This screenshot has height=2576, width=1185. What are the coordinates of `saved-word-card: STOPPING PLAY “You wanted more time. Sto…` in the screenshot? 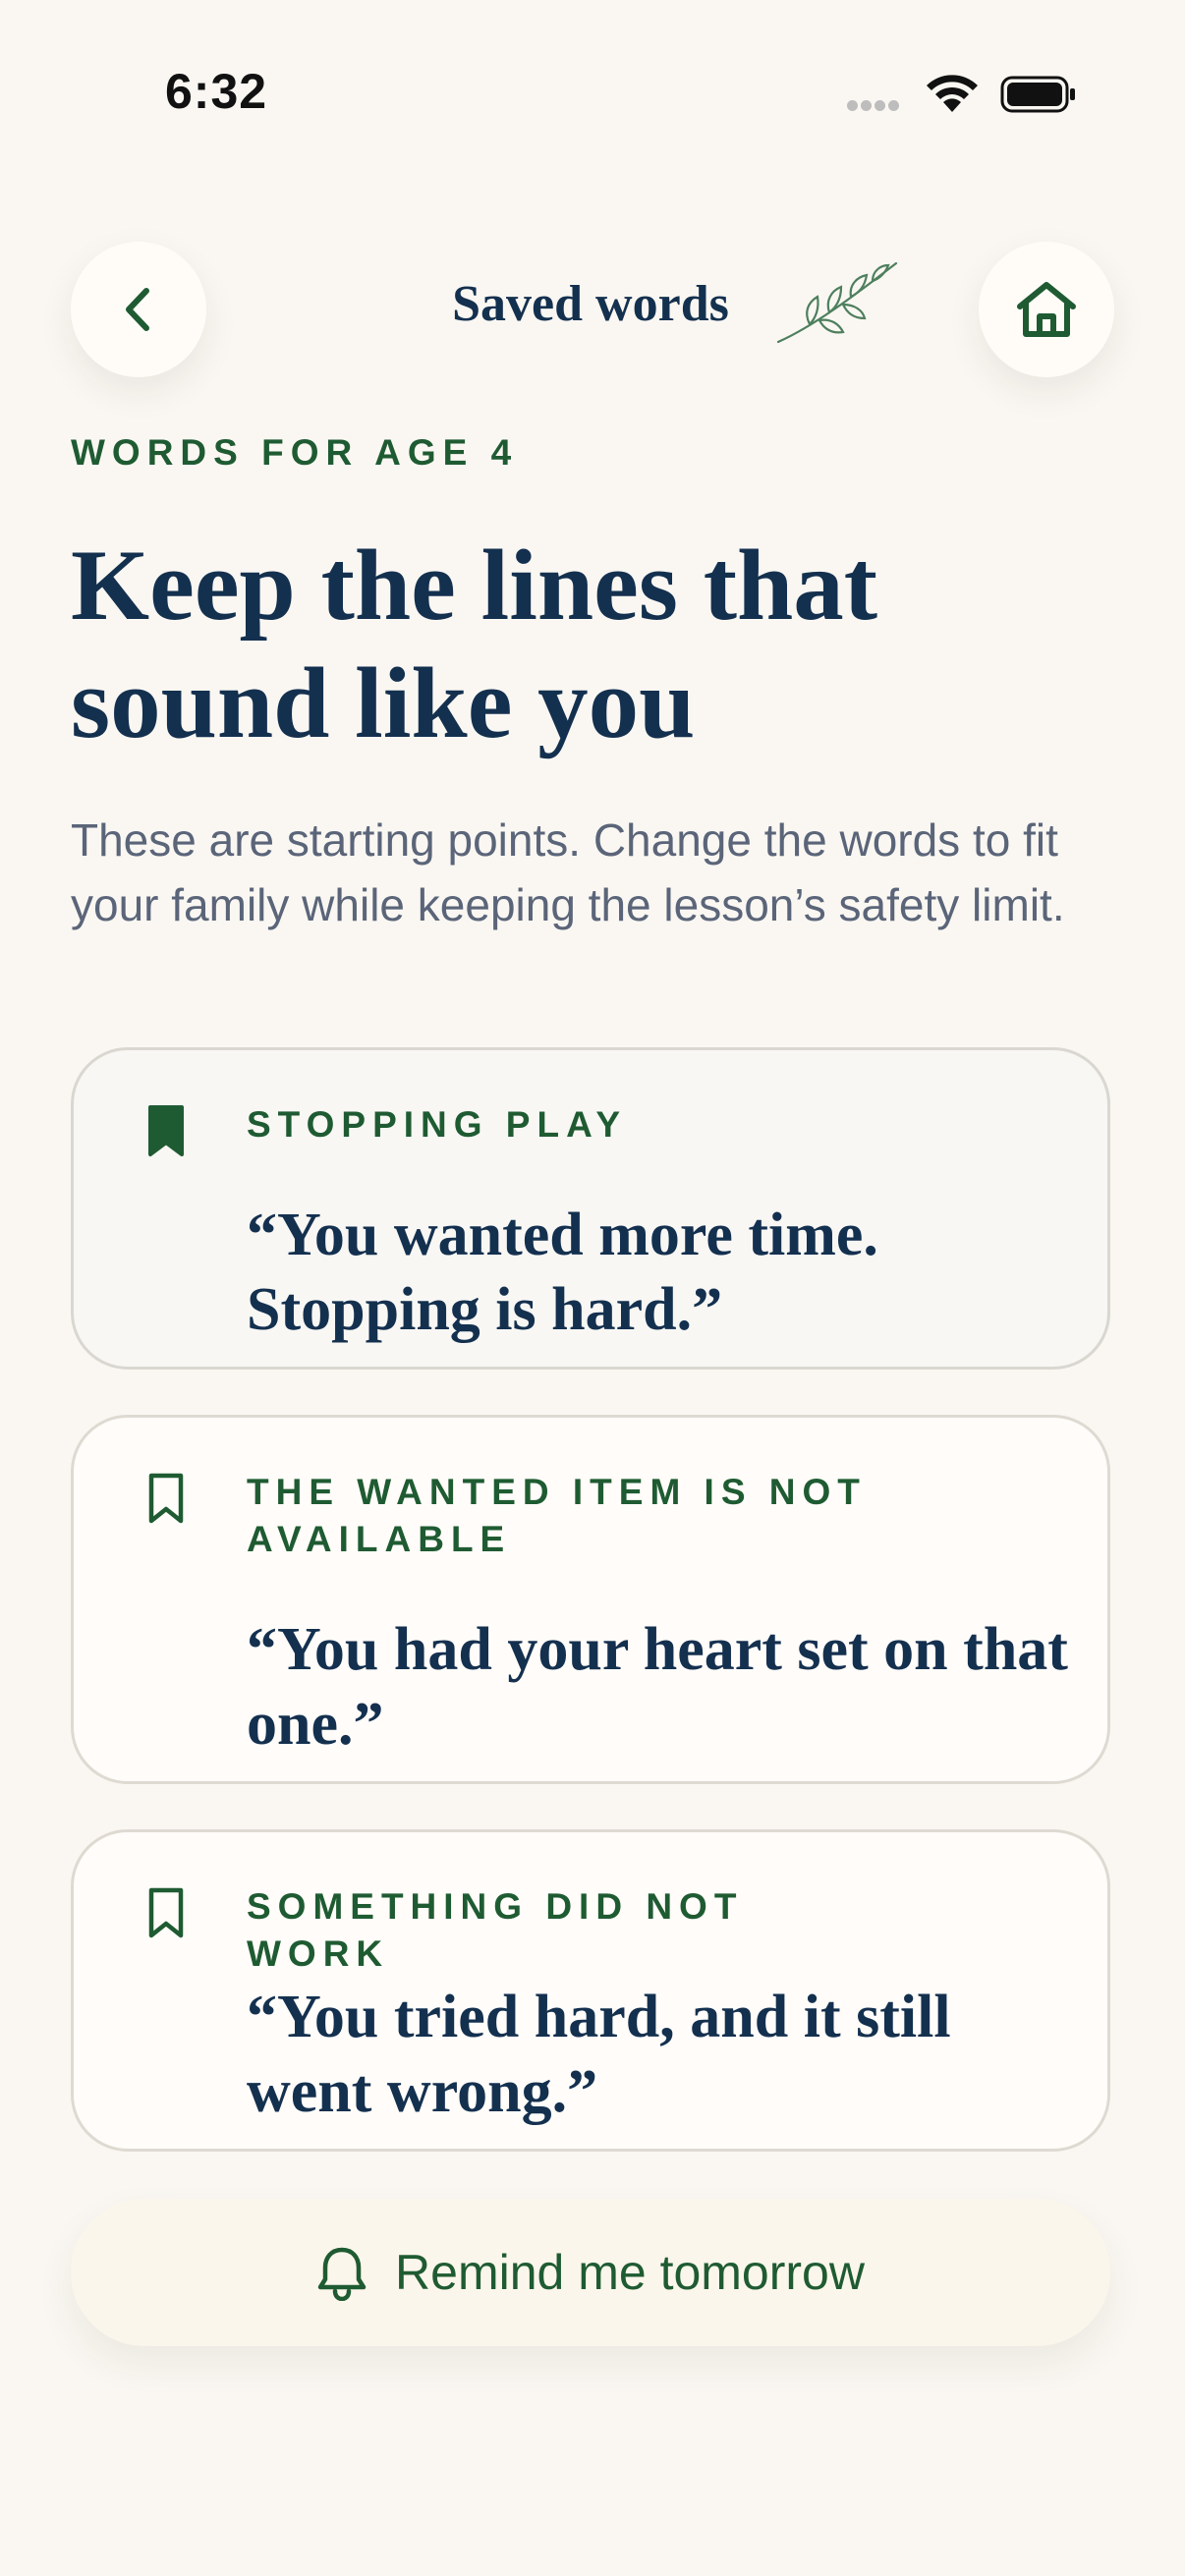 It's located at (591, 1208).